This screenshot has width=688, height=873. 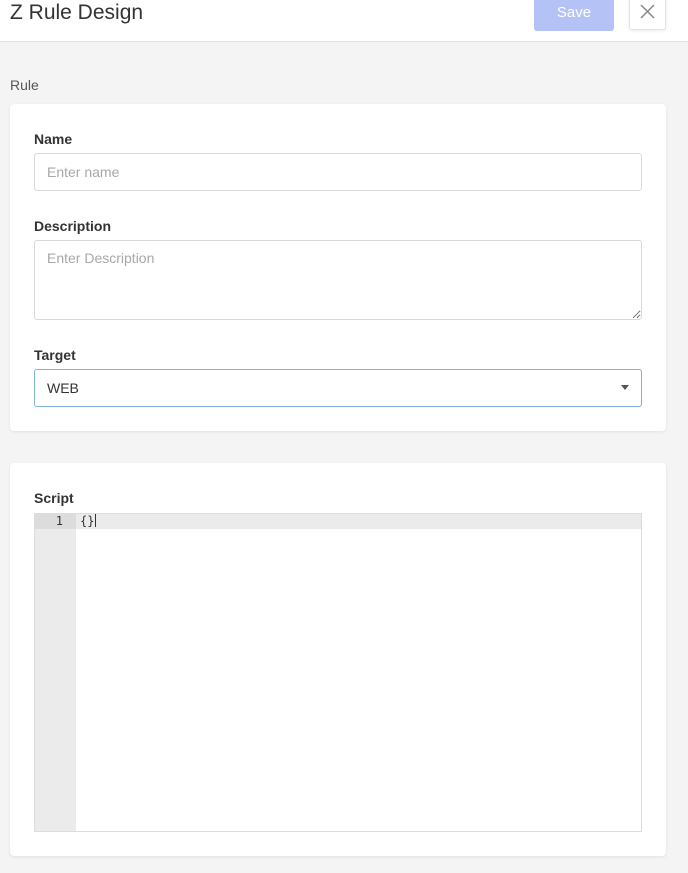 I want to click on code-line: {}, so click(x=88, y=521).